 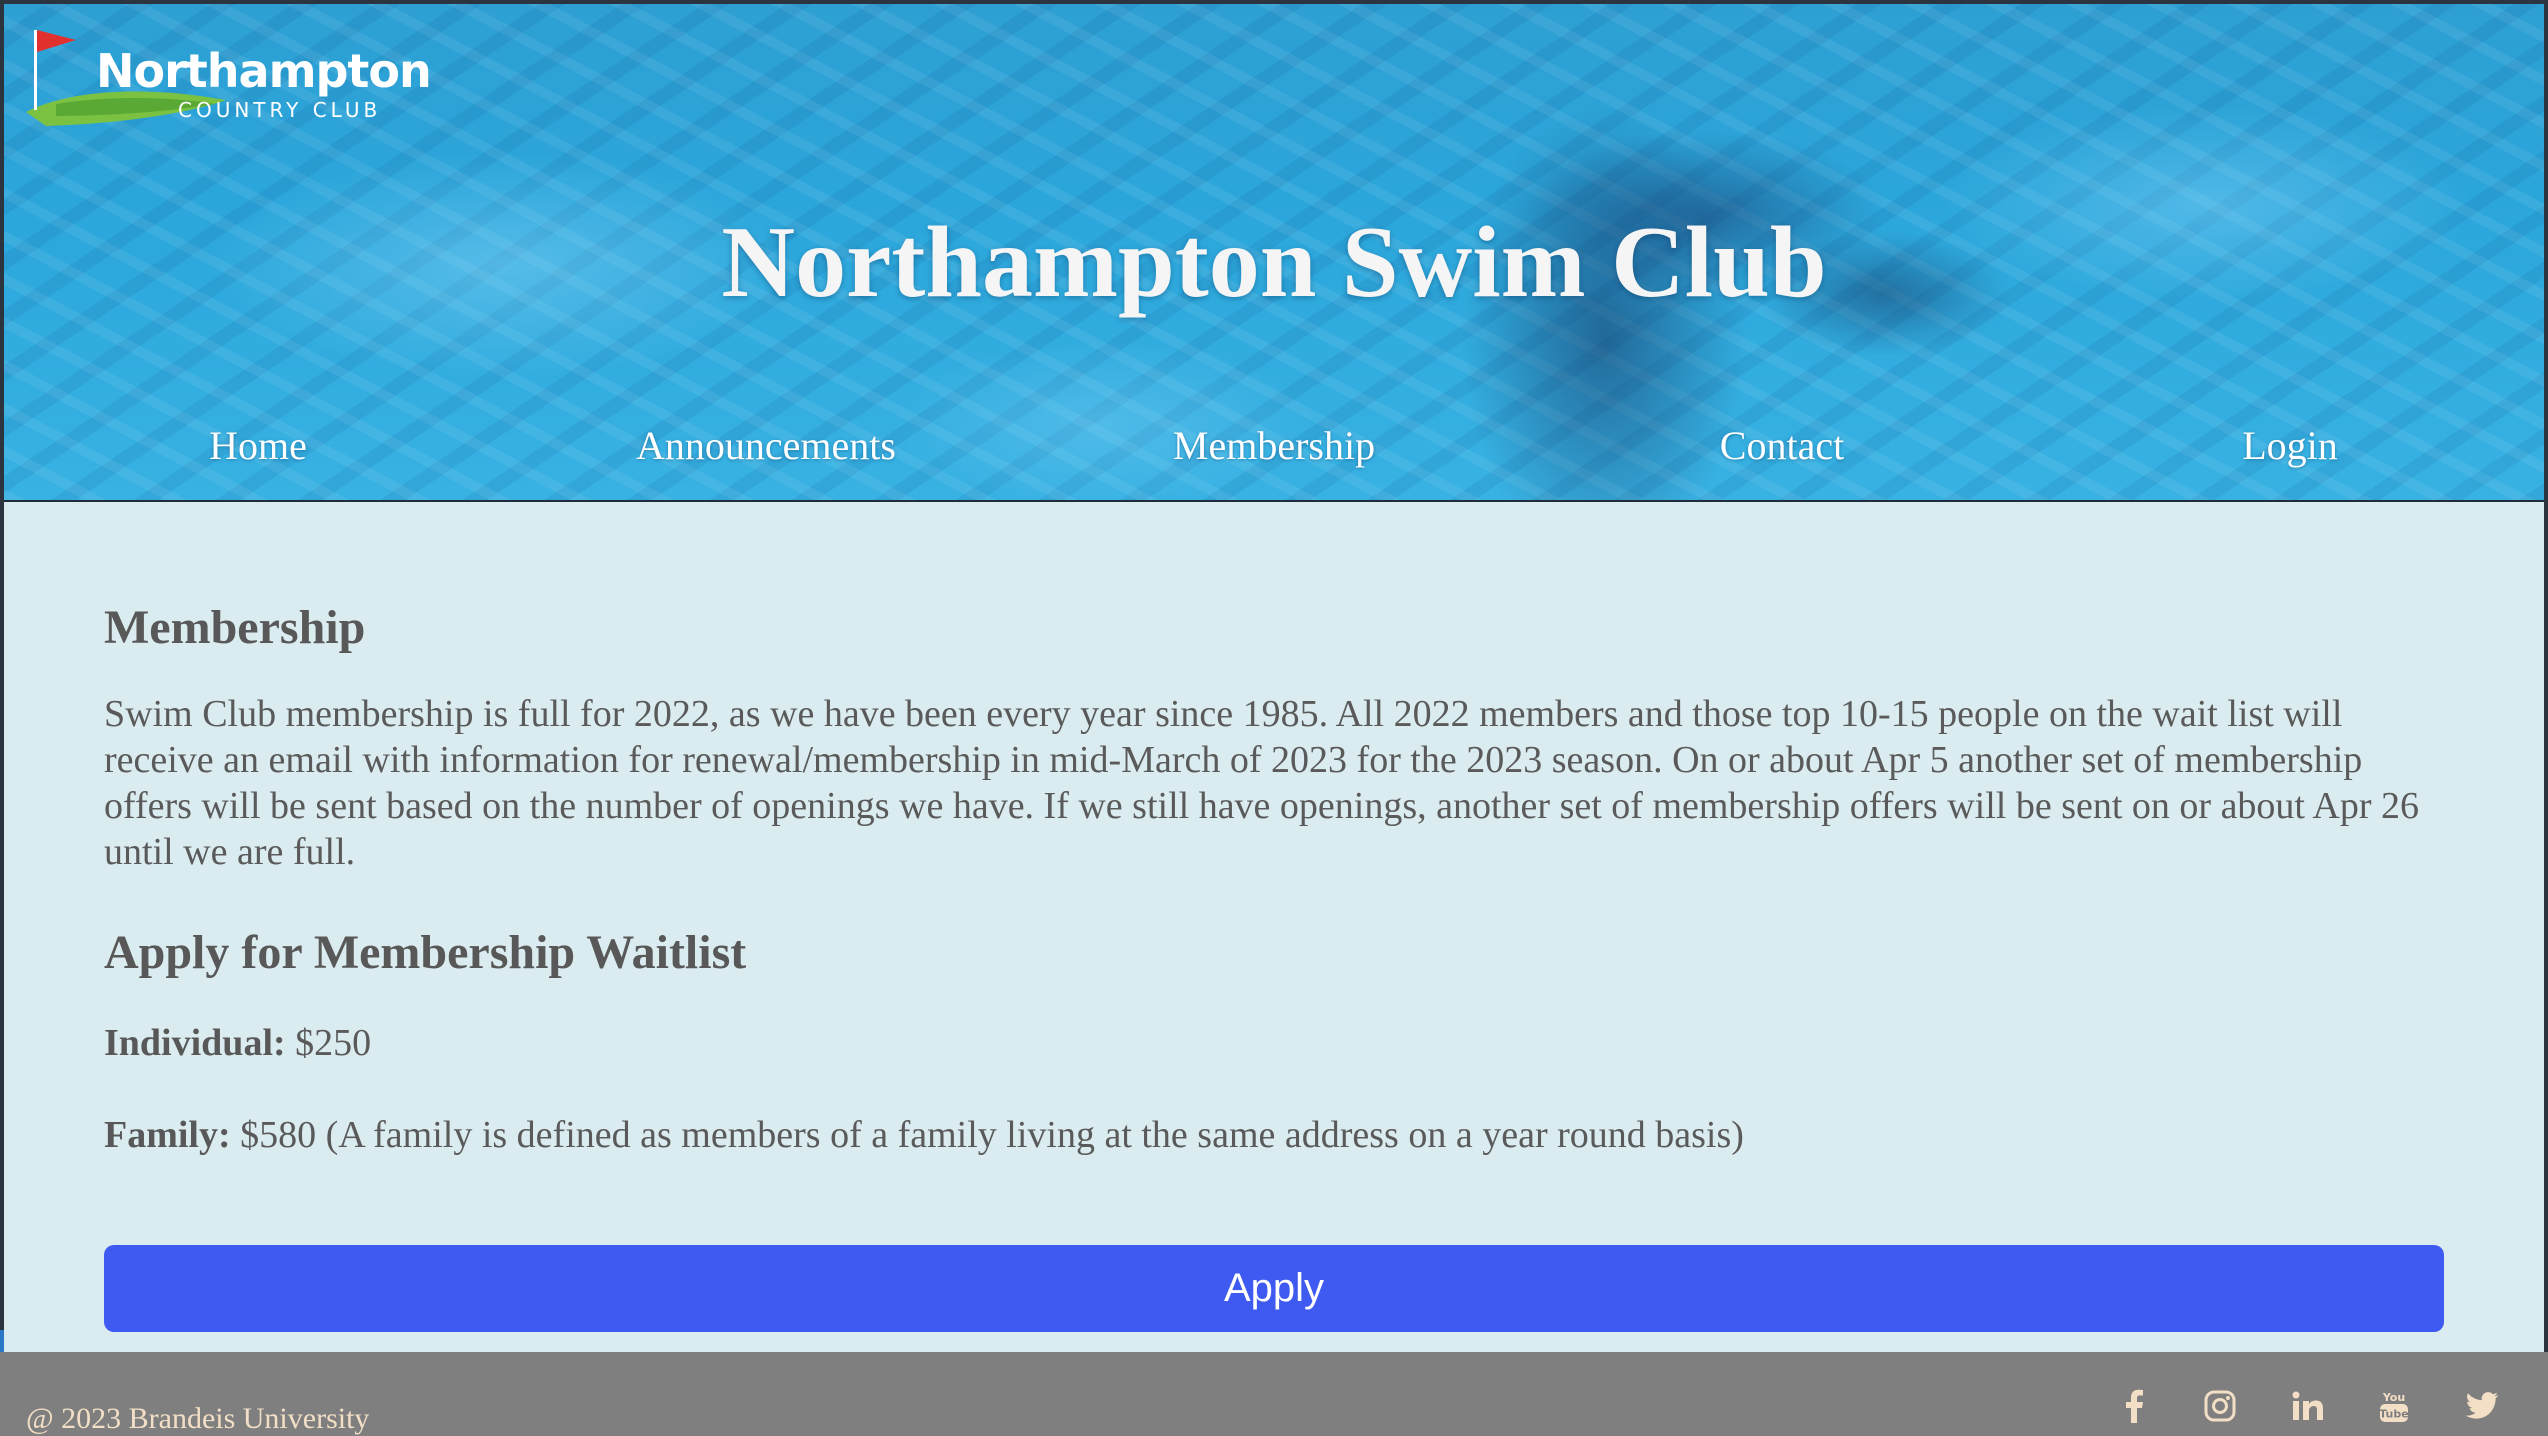 I want to click on youtube-icon: You Tube, so click(x=2394, y=1406).